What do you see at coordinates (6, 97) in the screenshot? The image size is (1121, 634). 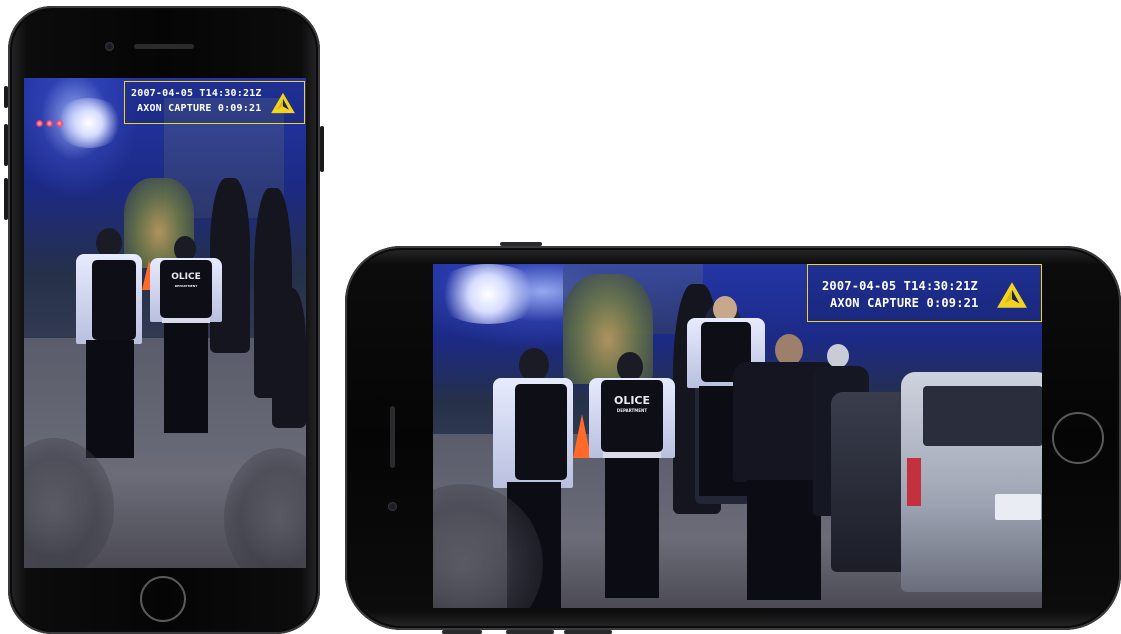 I see `mute-switch` at bounding box center [6, 97].